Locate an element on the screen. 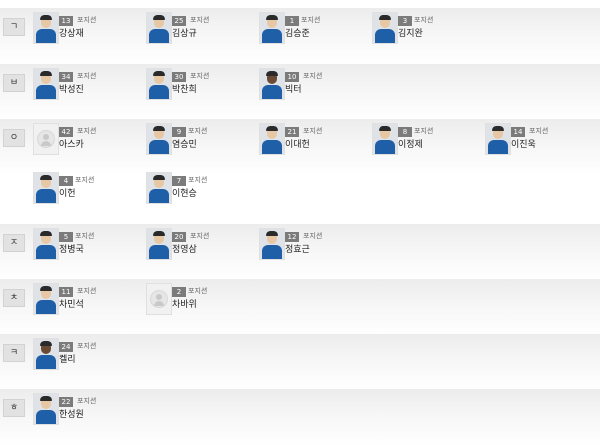 This screenshot has width=600, height=445. player-name: 차민석 is located at coordinates (71, 305).